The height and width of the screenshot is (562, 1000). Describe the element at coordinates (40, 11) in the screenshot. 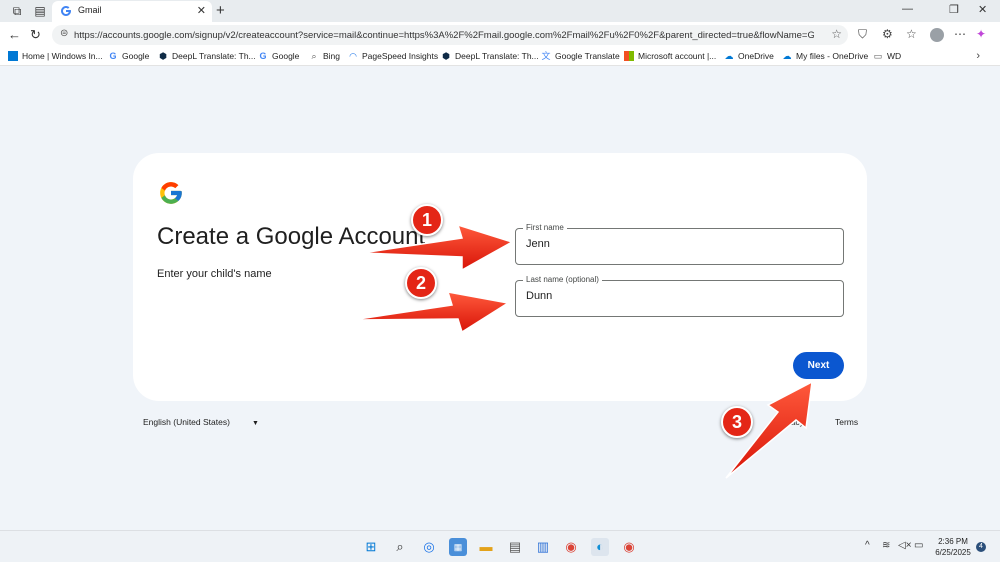

I see `vertical-tabs-icon: ▤` at that location.